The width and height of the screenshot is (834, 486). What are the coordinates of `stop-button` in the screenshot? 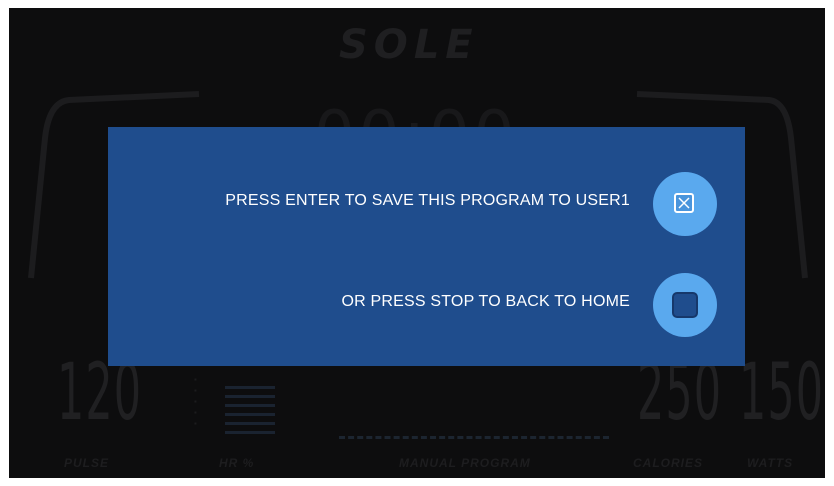 It's located at (685, 305).